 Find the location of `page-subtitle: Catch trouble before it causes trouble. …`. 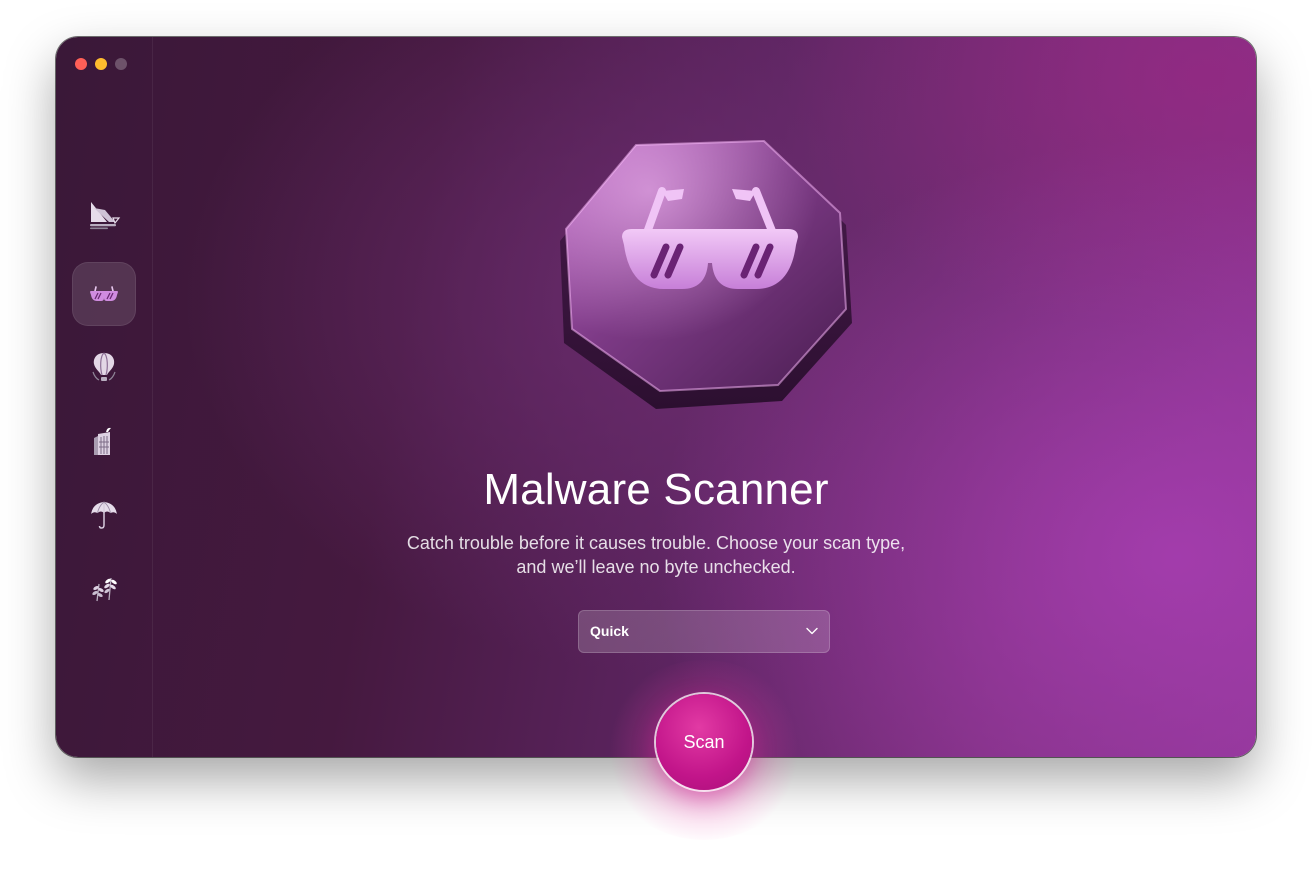

page-subtitle: Catch trouble before it causes trouble. … is located at coordinates (656, 555).